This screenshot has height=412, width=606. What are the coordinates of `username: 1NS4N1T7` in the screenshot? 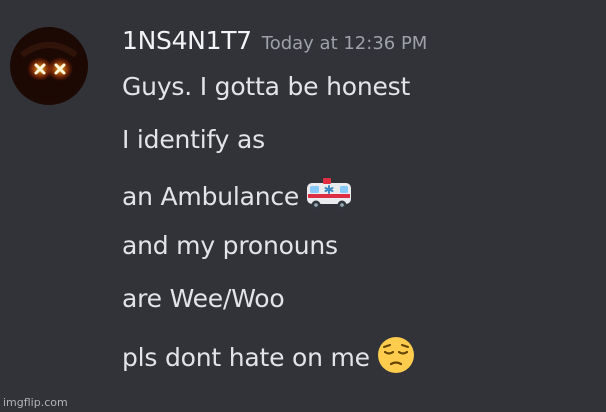 It's located at (187, 40).